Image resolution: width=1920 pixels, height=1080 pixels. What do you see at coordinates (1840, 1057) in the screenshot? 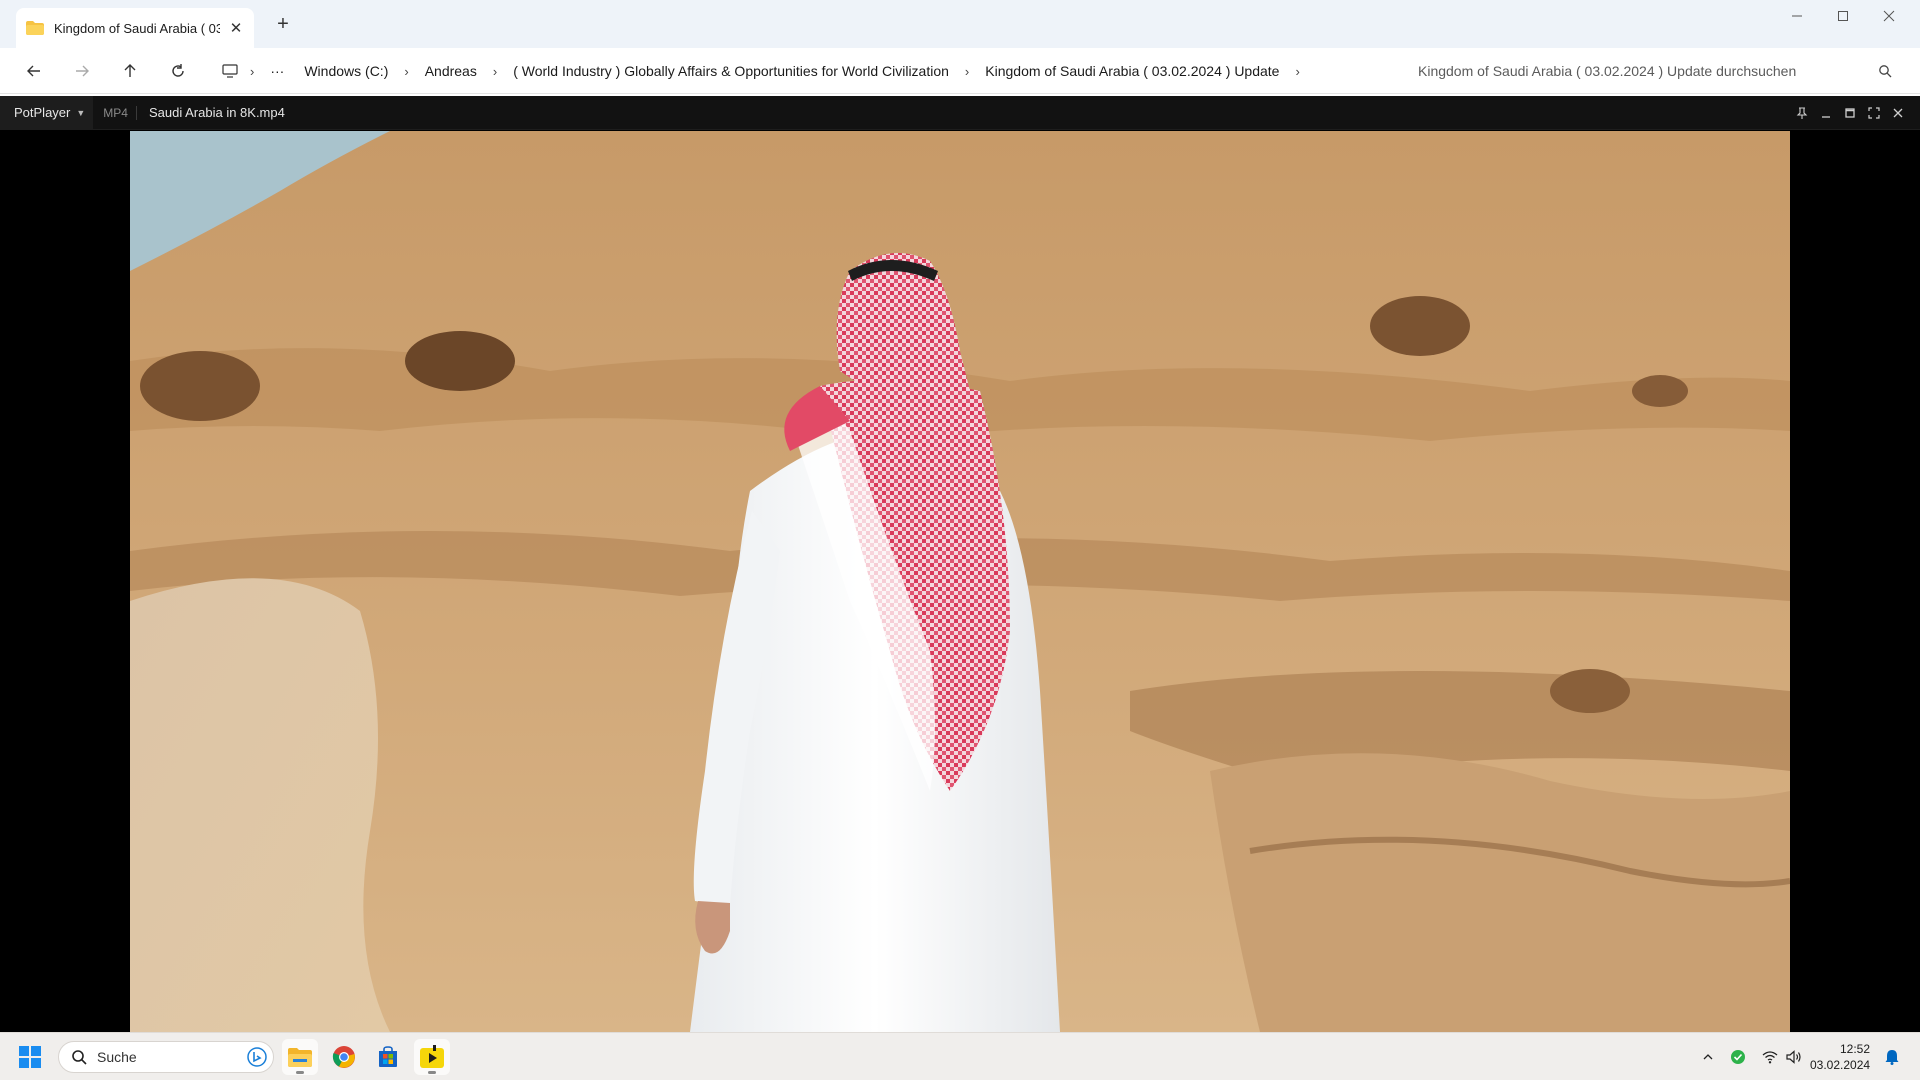
I see `system-clock: 12:52 03.02.2024` at bounding box center [1840, 1057].